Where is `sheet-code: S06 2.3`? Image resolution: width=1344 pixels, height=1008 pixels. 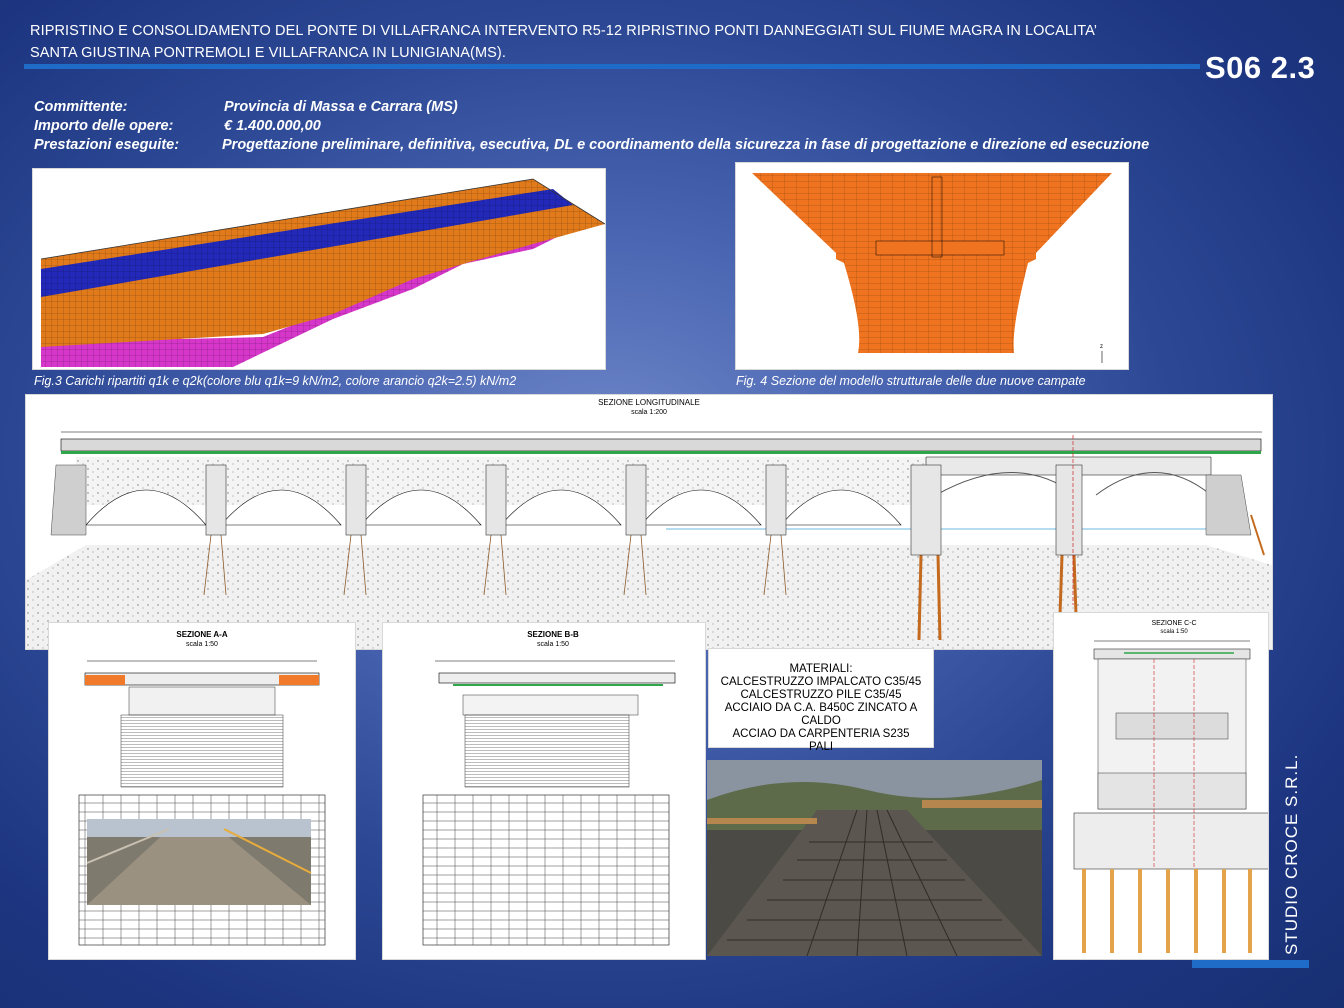 sheet-code: S06 2.3 is located at coordinates (1260, 67).